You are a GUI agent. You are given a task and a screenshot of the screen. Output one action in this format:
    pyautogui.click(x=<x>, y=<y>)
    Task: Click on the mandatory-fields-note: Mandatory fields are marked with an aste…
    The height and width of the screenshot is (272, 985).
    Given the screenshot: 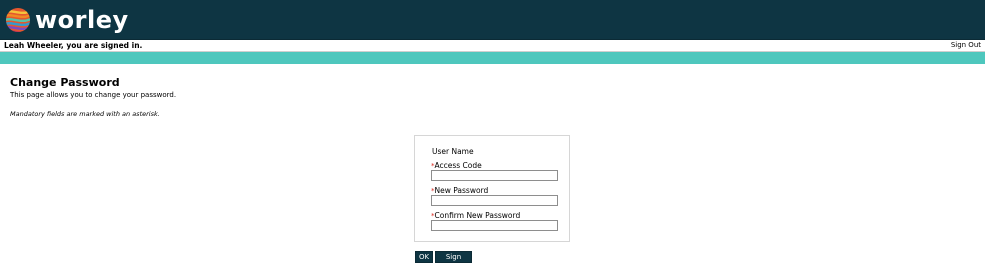 What is the action you would take?
    pyautogui.click(x=85, y=114)
    